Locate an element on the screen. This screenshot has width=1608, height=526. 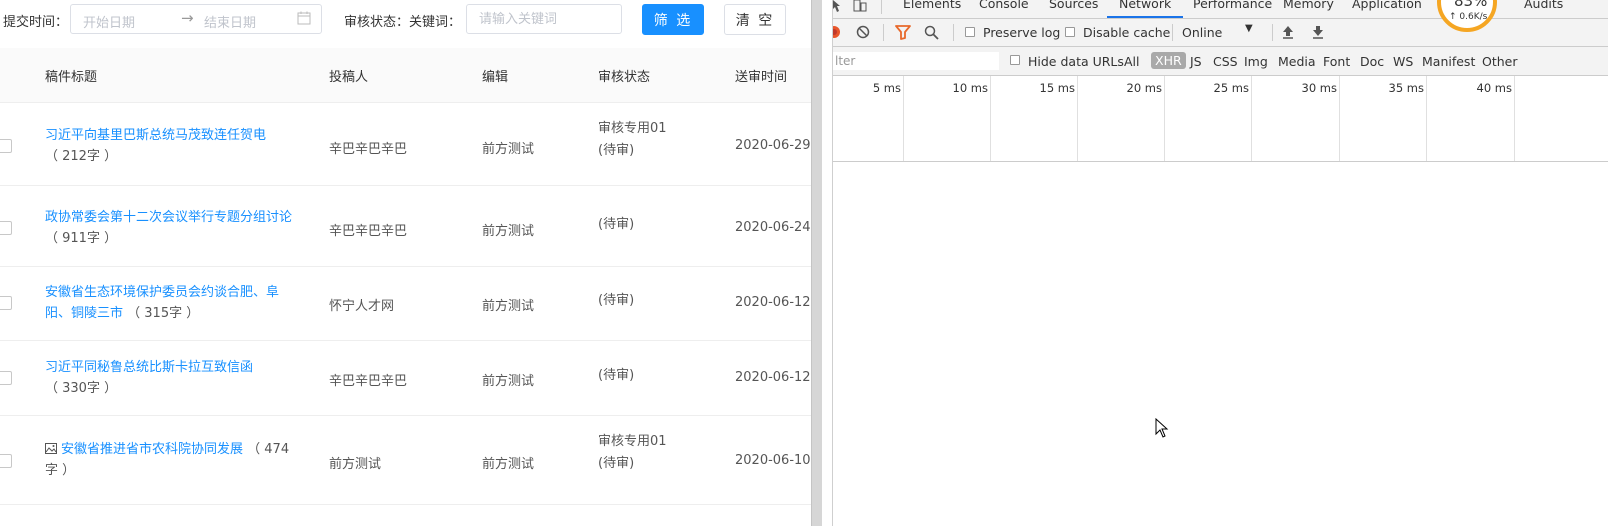
tab-sources: Sources is located at coordinates (1073, 5).